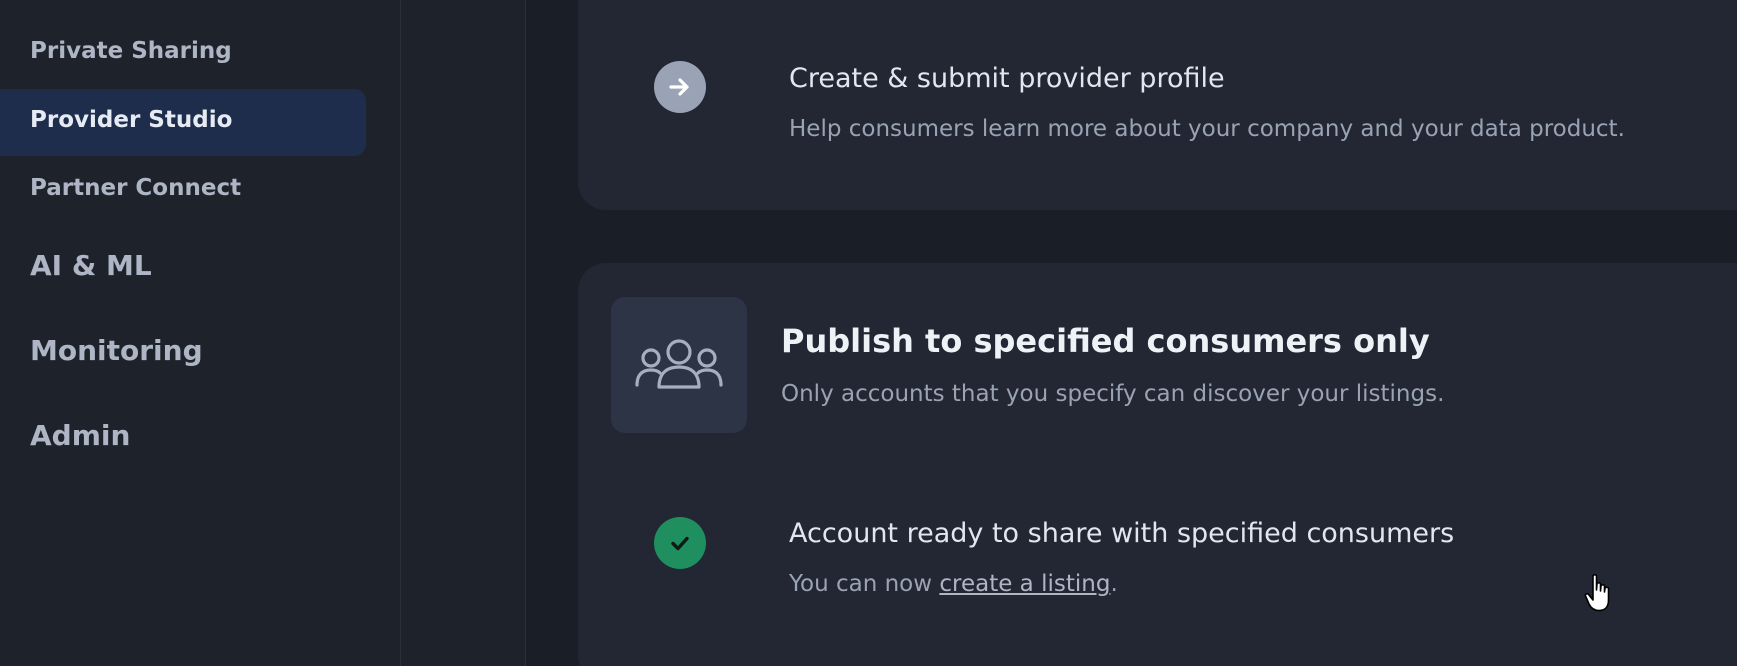  I want to click on account-ready-description: You can now create a listing., so click(953, 584).